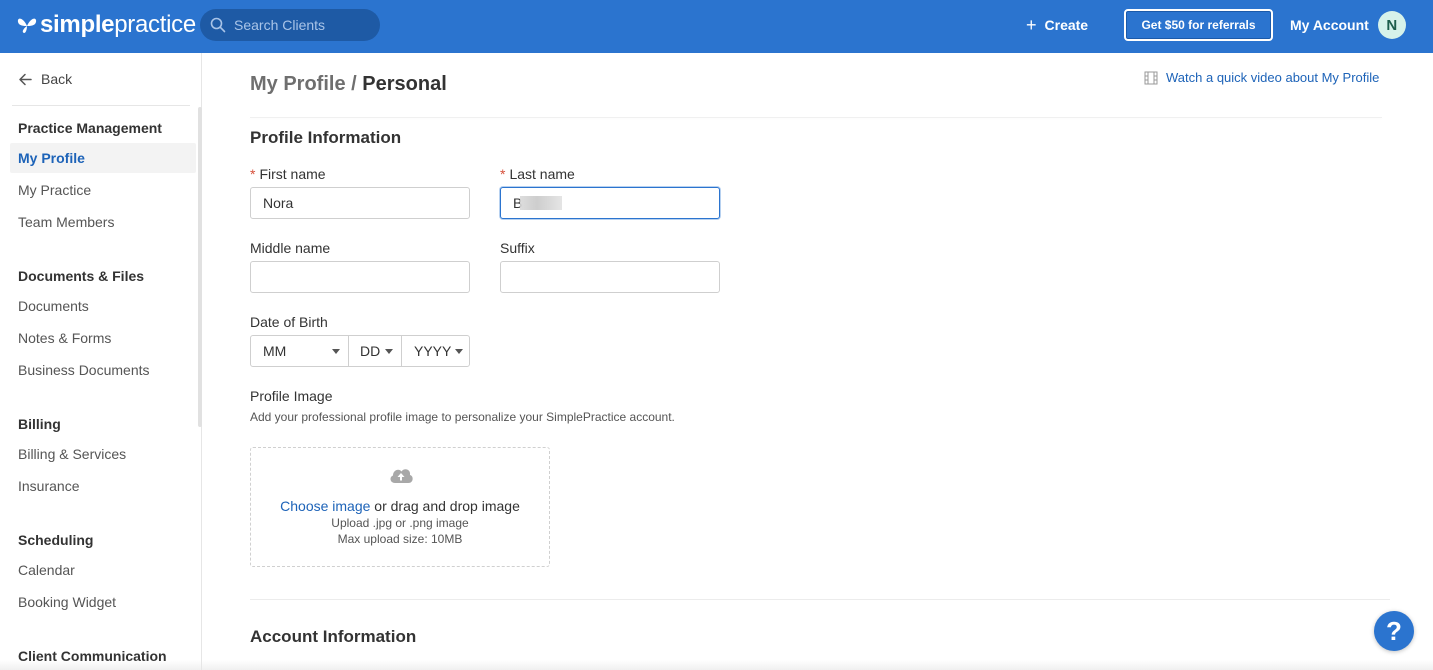  Describe the element at coordinates (218, 25) in the screenshot. I see `search-icon` at that location.